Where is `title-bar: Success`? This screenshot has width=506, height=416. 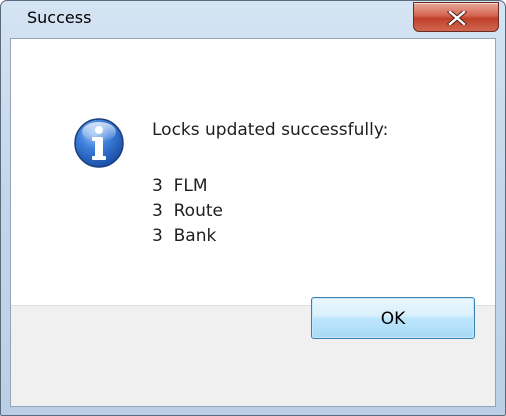 title-bar: Success is located at coordinates (253, 18).